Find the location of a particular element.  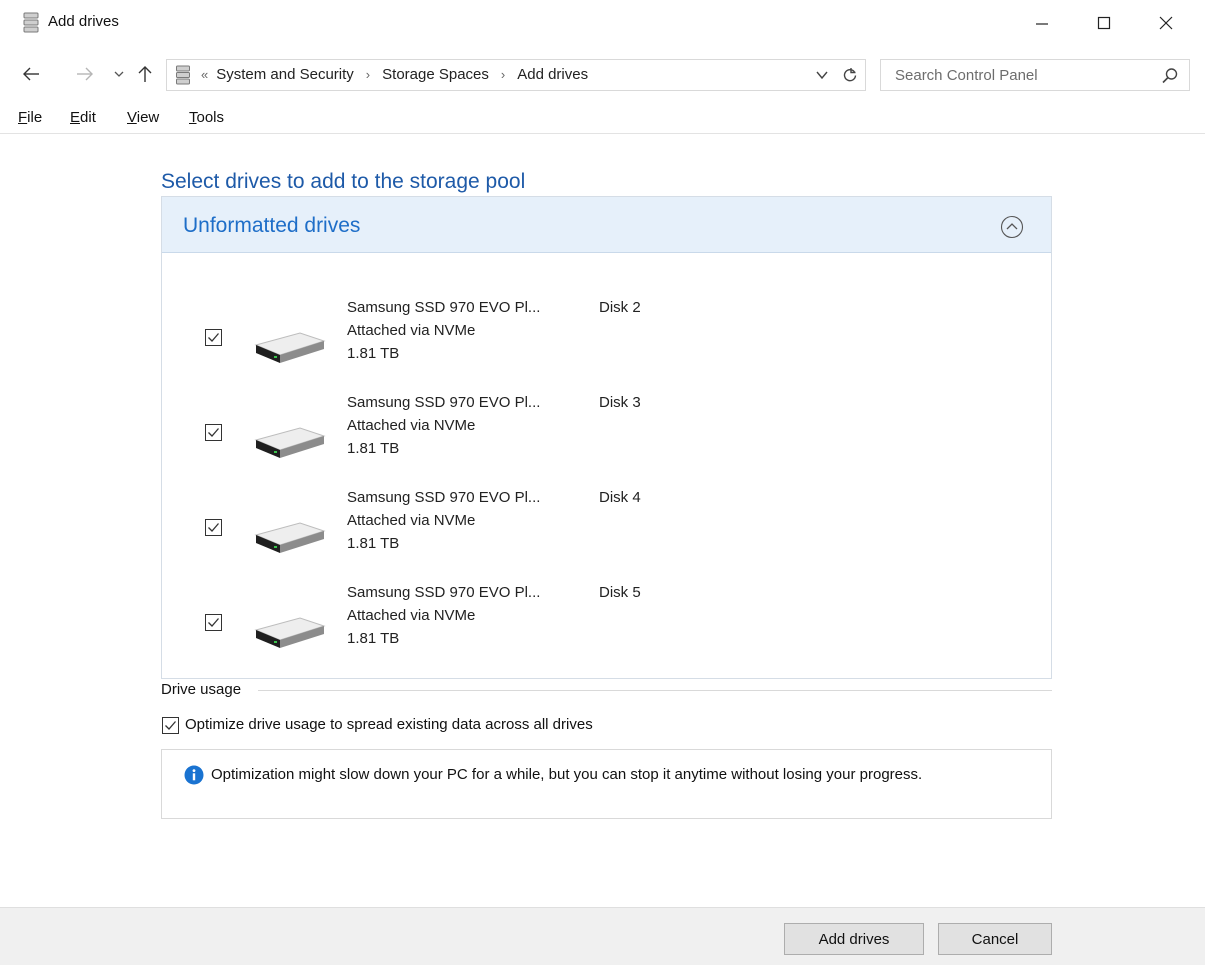

breadcrumb-storage-spaces: Storage Spaces is located at coordinates (435, 74).